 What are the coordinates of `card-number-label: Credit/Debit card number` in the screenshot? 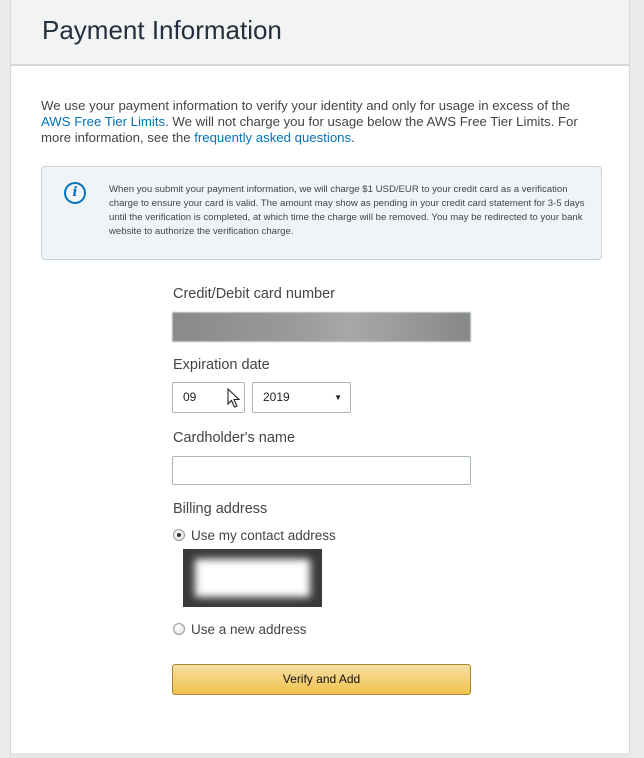 It's located at (254, 294).